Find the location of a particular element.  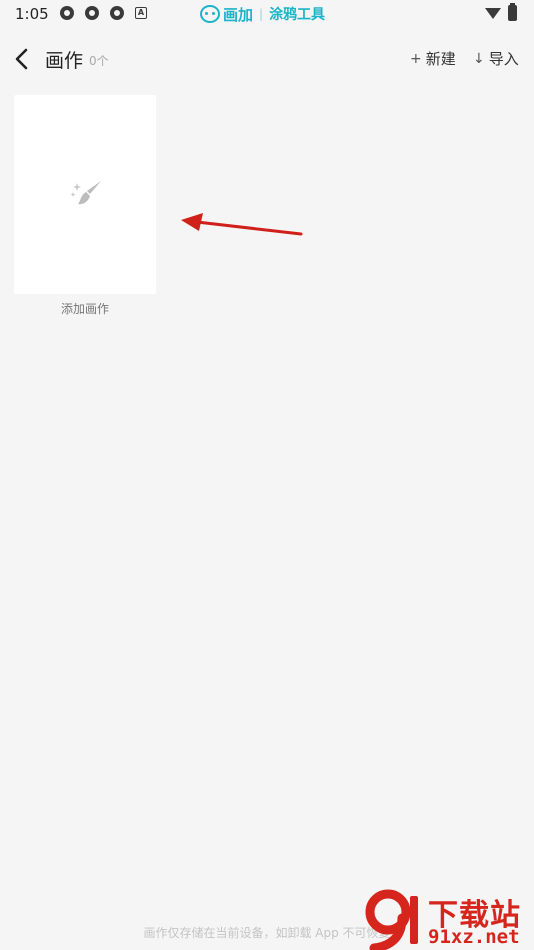

wifi-icon is located at coordinates (493, 13).